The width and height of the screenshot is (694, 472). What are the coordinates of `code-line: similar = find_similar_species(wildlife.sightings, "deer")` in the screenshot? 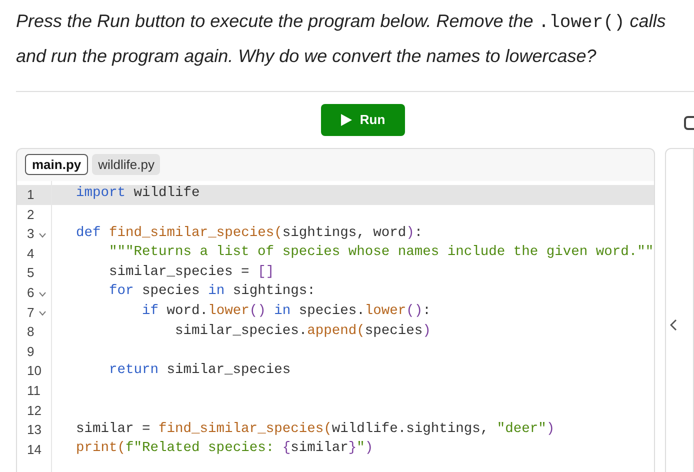 It's located at (315, 429).